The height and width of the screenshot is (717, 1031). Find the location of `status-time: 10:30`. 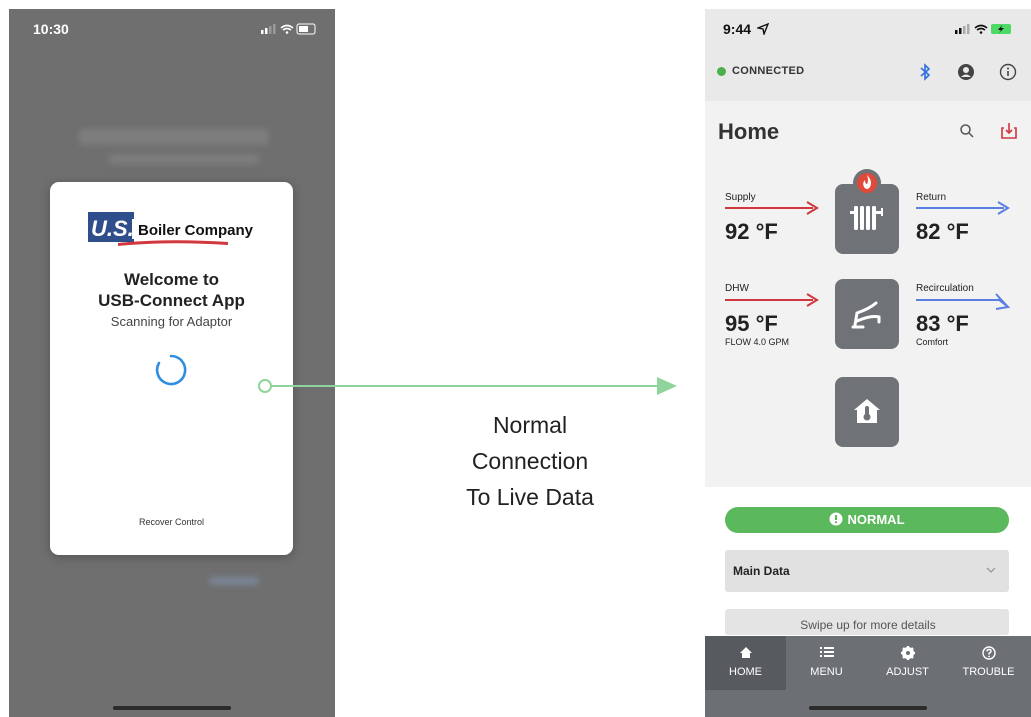

status-time: 10:30 is located at coordinates (51, 29).